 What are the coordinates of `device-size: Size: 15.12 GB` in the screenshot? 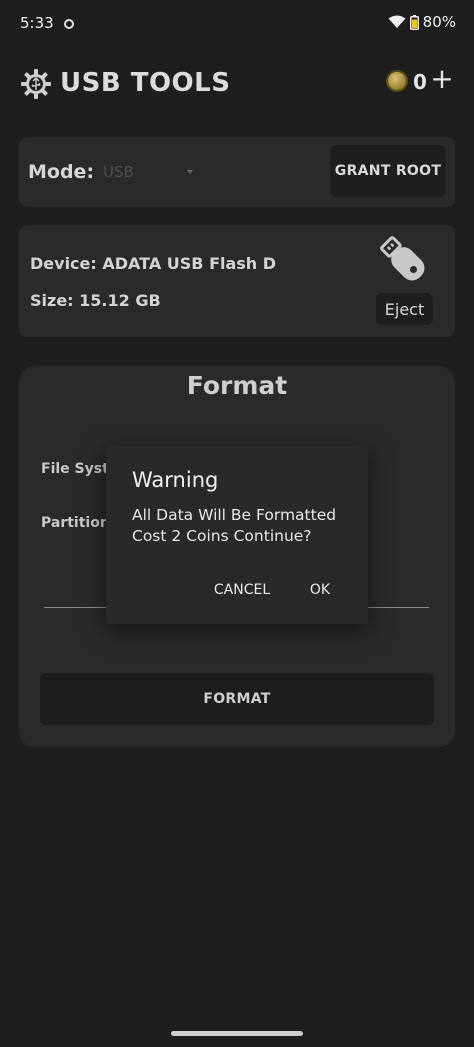 It's located at (95, 300).